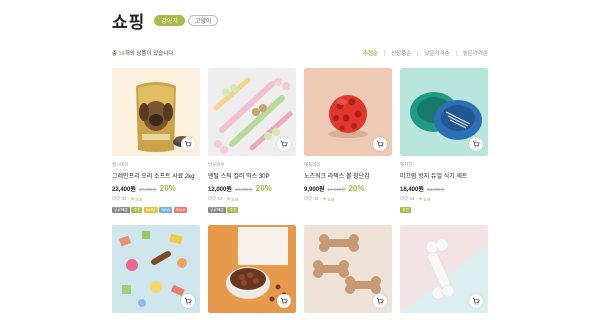 The image size is (600, 320). Describe the element at coordinates (370, 53) in the screenshot. I see `sort-recommended: 추천순` at that location.